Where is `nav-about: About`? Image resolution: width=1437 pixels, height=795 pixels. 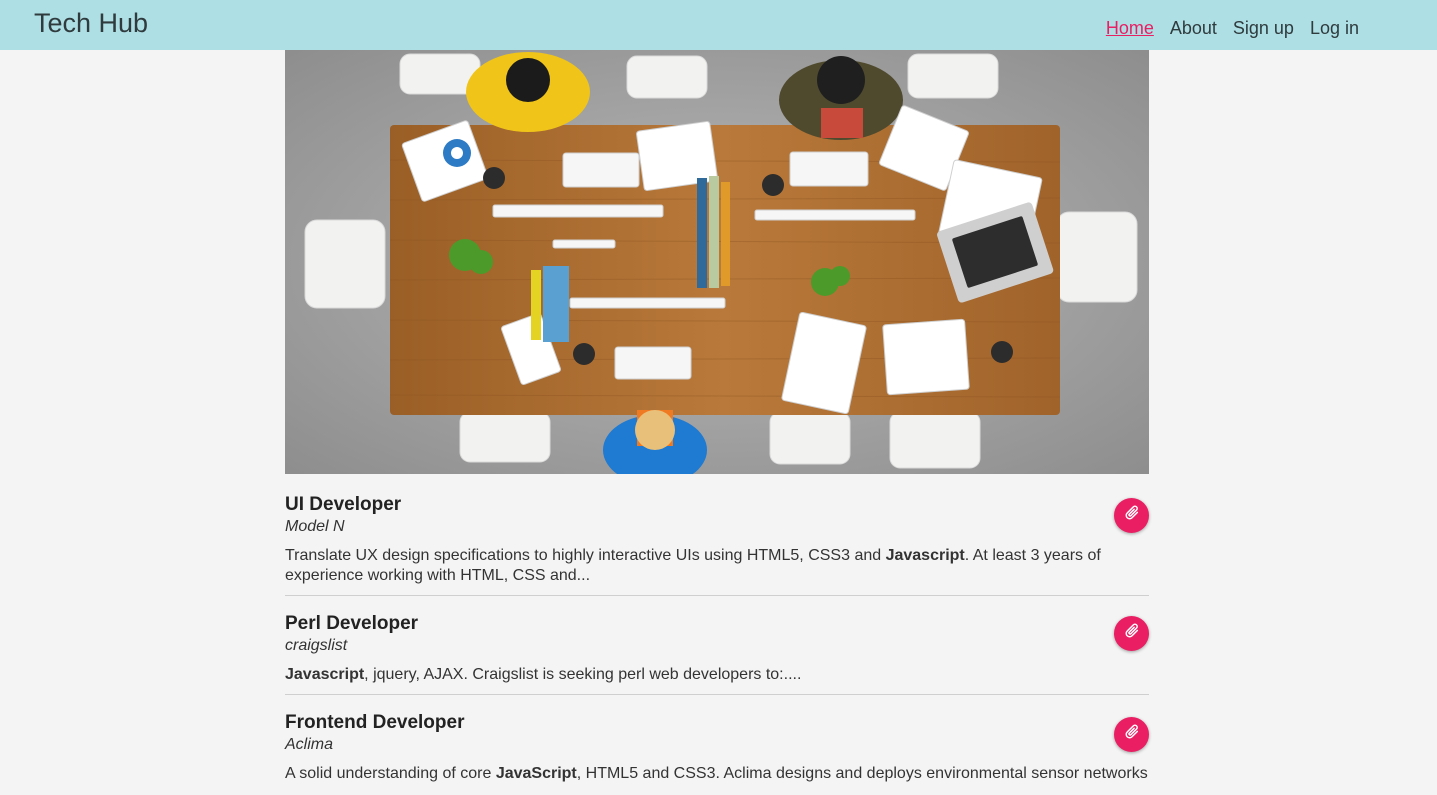
nav-about: About is located at coordinates (1193, 28).